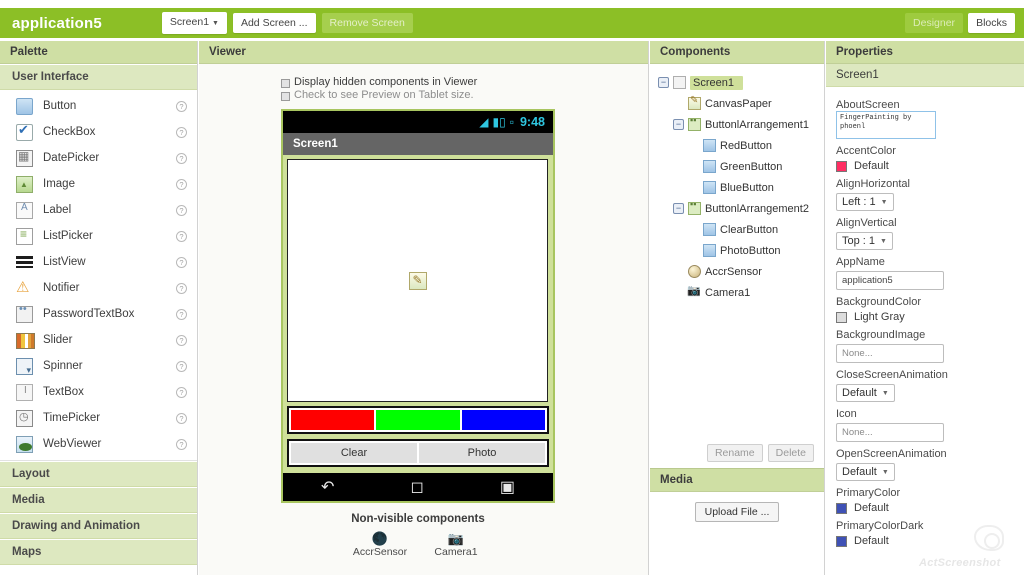  I want to click on designer-tab: Designer, so click(934, 23).